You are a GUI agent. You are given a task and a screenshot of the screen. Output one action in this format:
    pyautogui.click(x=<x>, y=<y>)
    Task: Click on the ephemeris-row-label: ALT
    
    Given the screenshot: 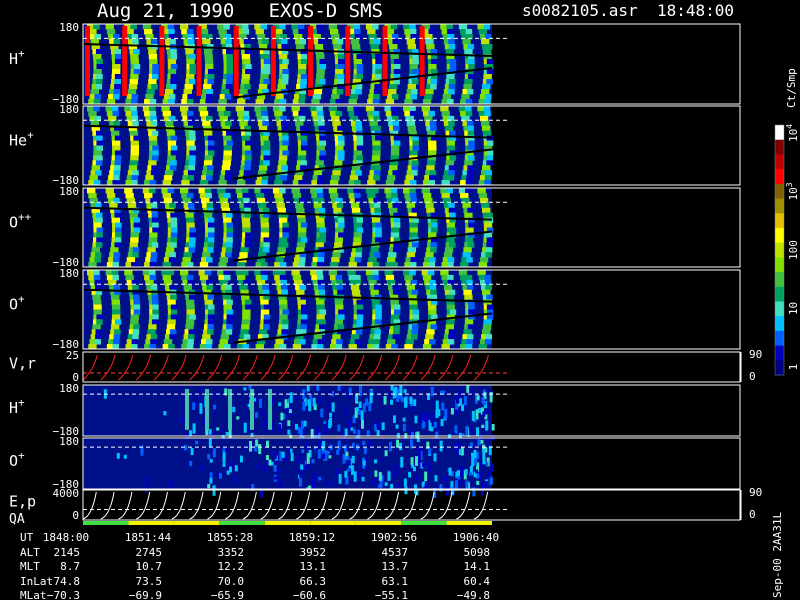 What is the action you would take?
    pyautogui.click(x=30, y=552)
    